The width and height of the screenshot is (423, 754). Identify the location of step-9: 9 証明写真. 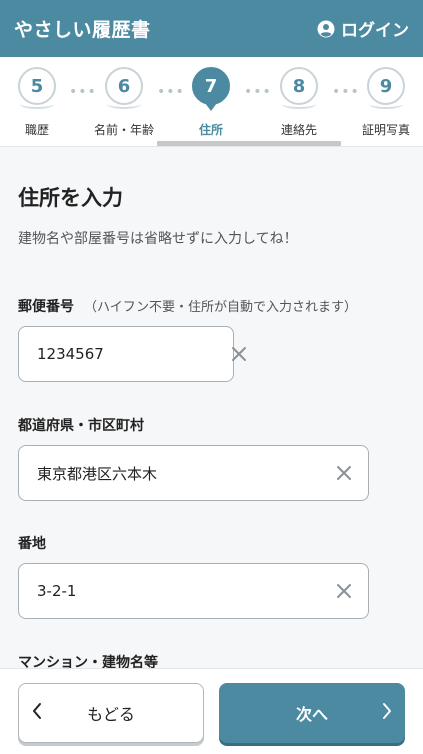
(386, 102).